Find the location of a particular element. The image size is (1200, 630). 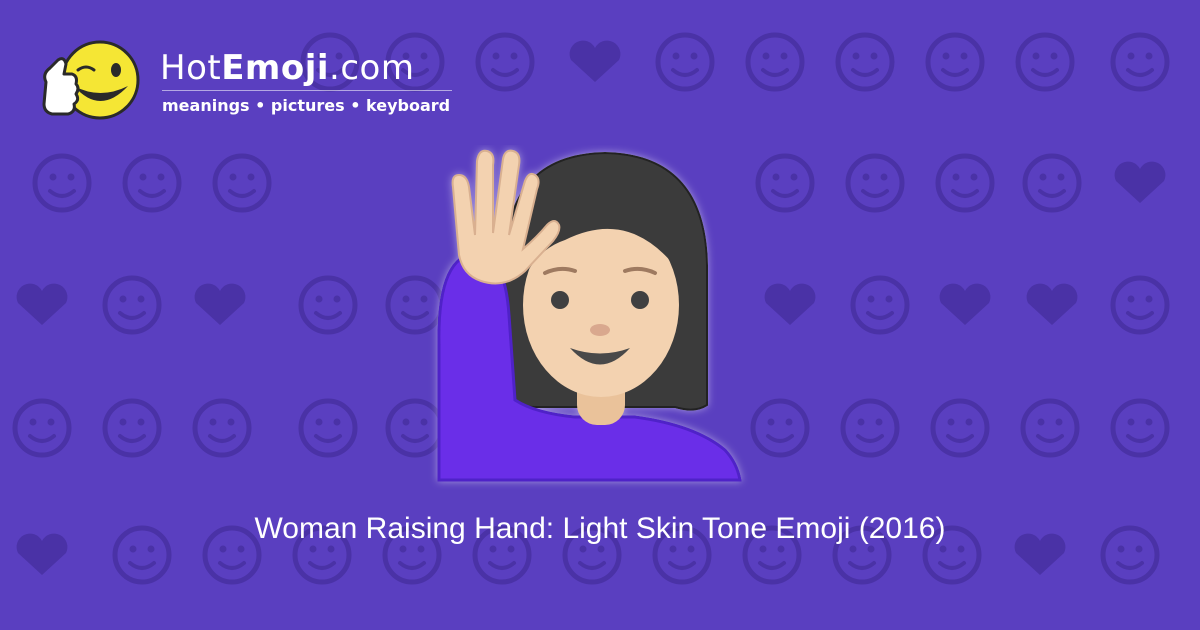

thumbs-up-winking-face-icon is located at coordinates (91, 80).